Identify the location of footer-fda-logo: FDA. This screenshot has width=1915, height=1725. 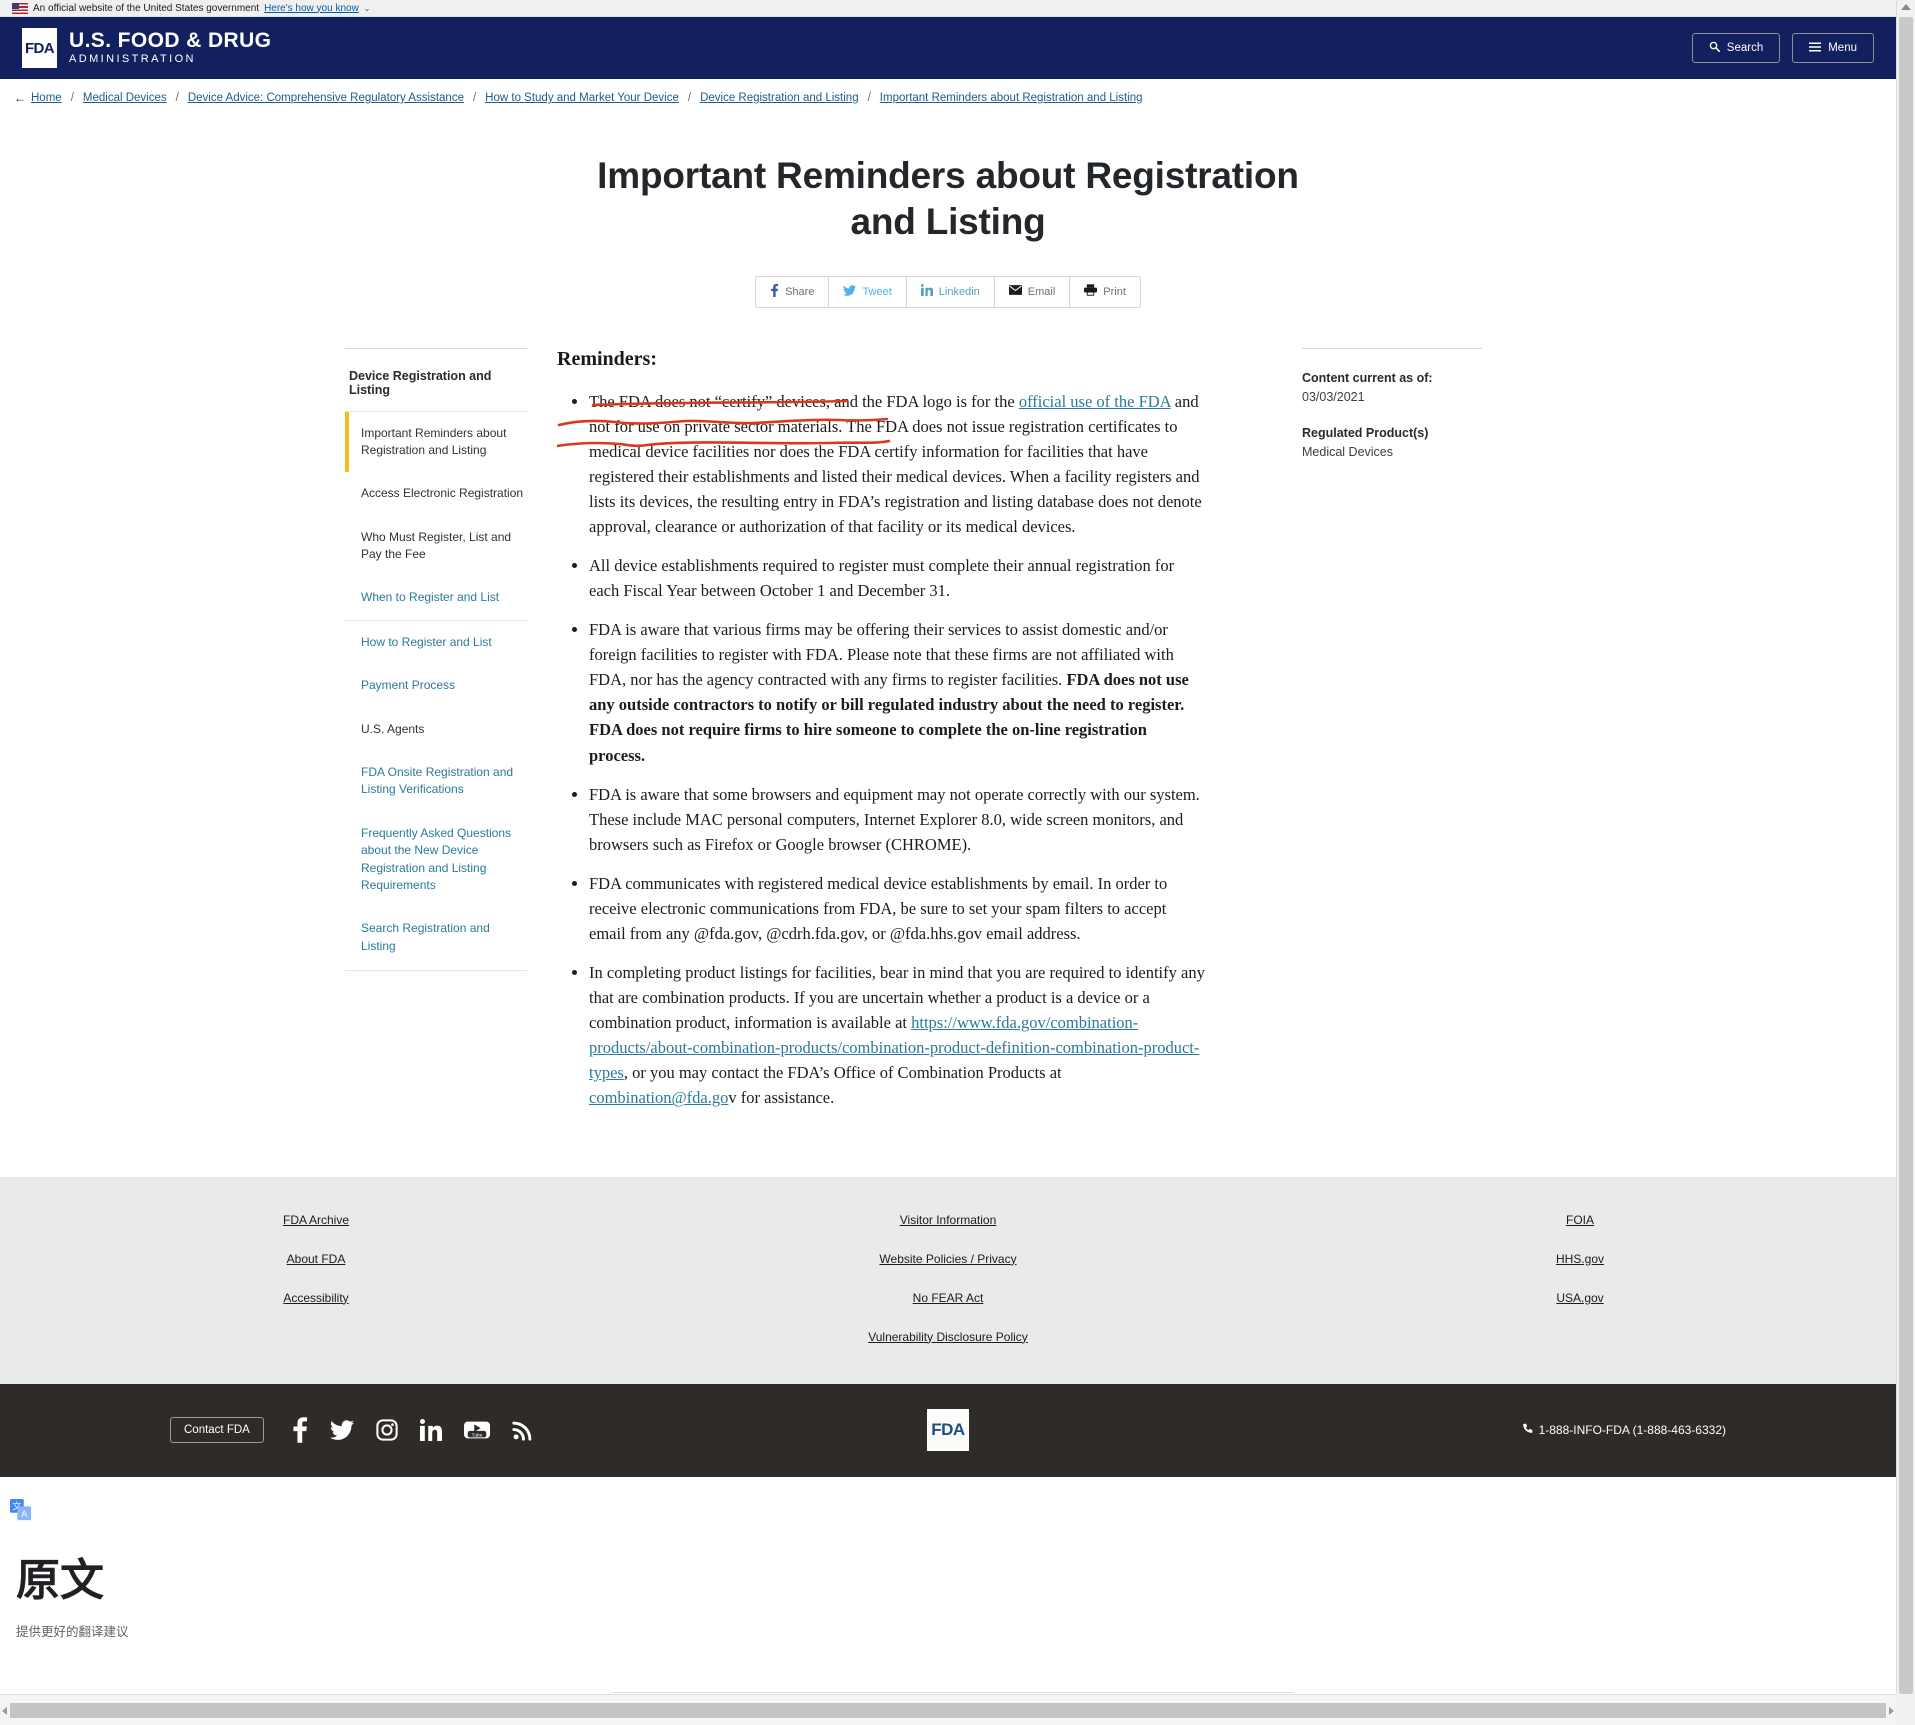
(948, 1430).